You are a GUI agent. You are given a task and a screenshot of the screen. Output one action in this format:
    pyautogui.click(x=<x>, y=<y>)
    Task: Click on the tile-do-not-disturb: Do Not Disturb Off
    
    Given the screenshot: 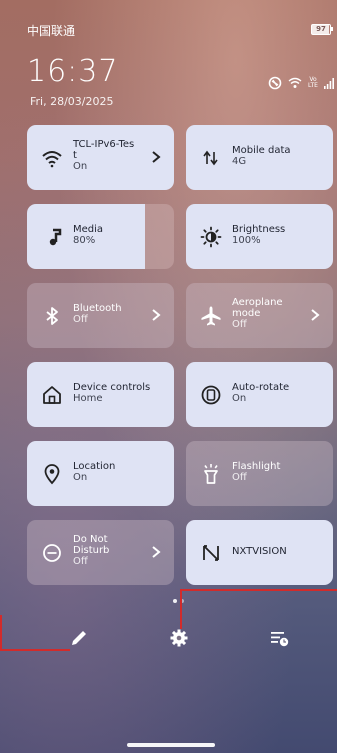 What is the action you would take?
    pyautogui.click(x=100, y=552)
    